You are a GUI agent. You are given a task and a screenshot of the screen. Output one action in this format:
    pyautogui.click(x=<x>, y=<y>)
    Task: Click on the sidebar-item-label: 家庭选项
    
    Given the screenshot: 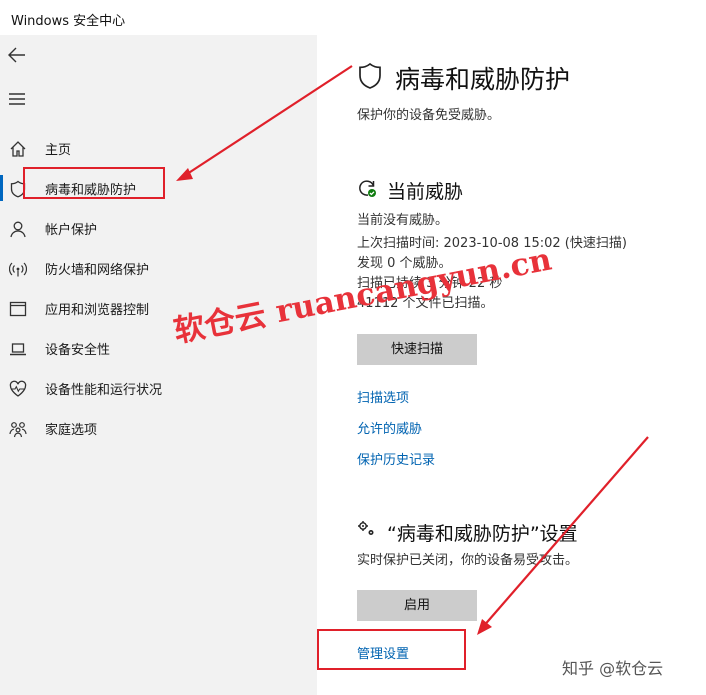 What is the action you would take?
    pyautogui.click(x=71, y=430)
    